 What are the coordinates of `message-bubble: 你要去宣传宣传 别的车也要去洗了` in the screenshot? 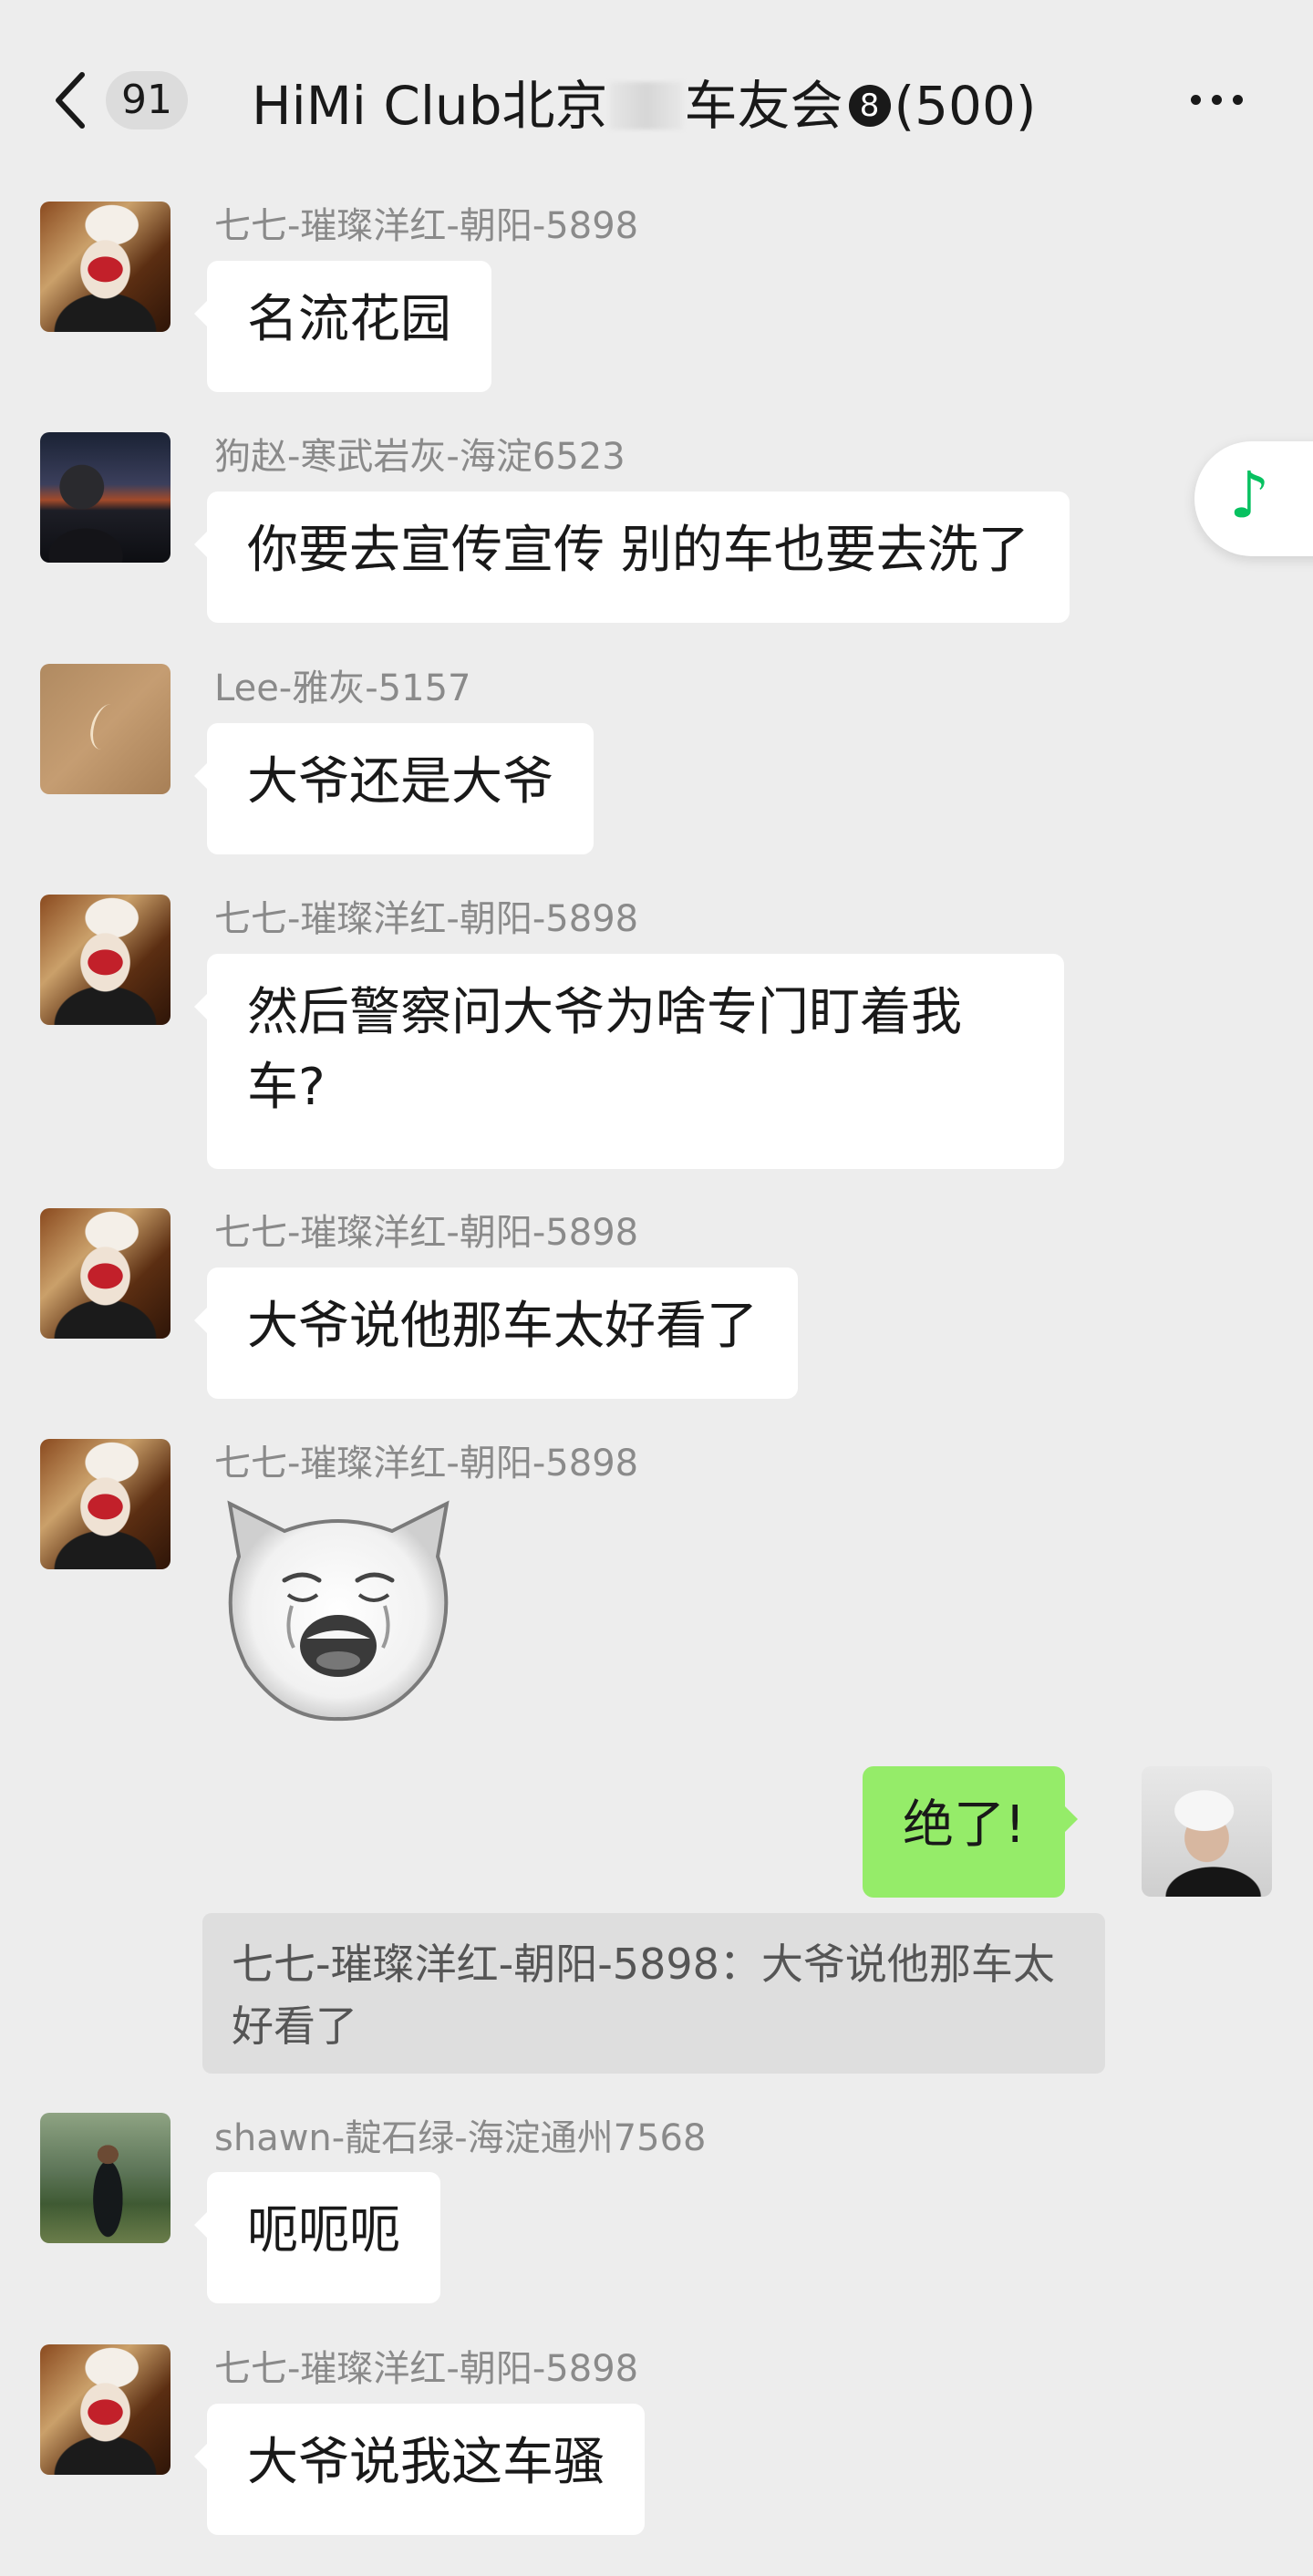 It's located at (632, 557).